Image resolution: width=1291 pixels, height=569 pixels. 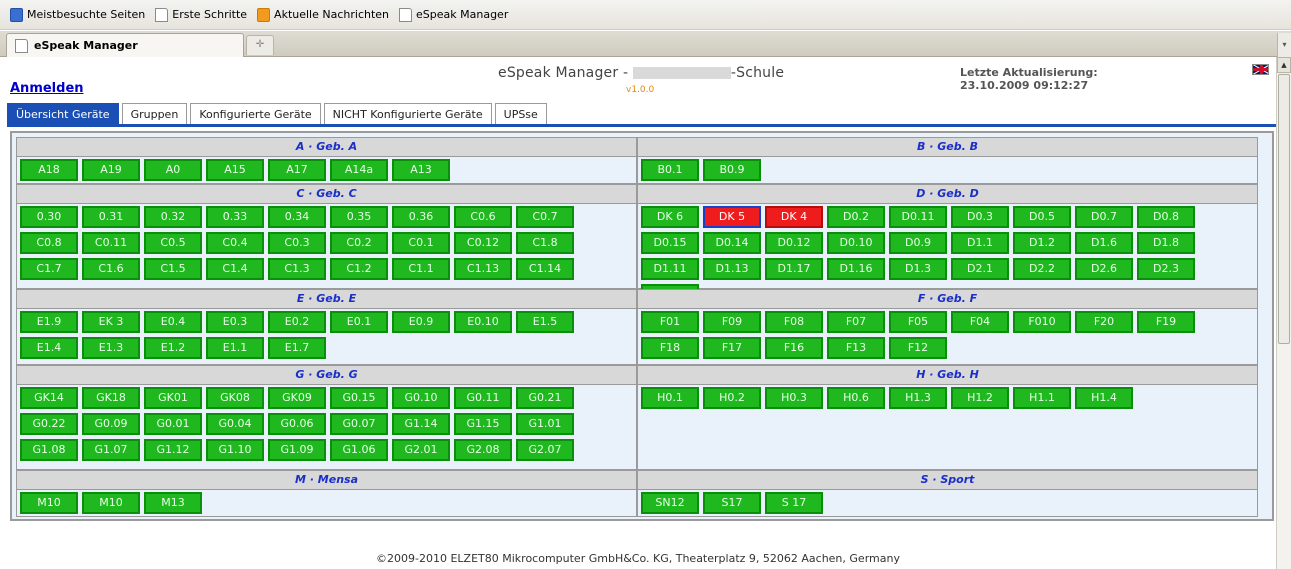 I want to click on device-button: M10, so click(x=111, y=503).